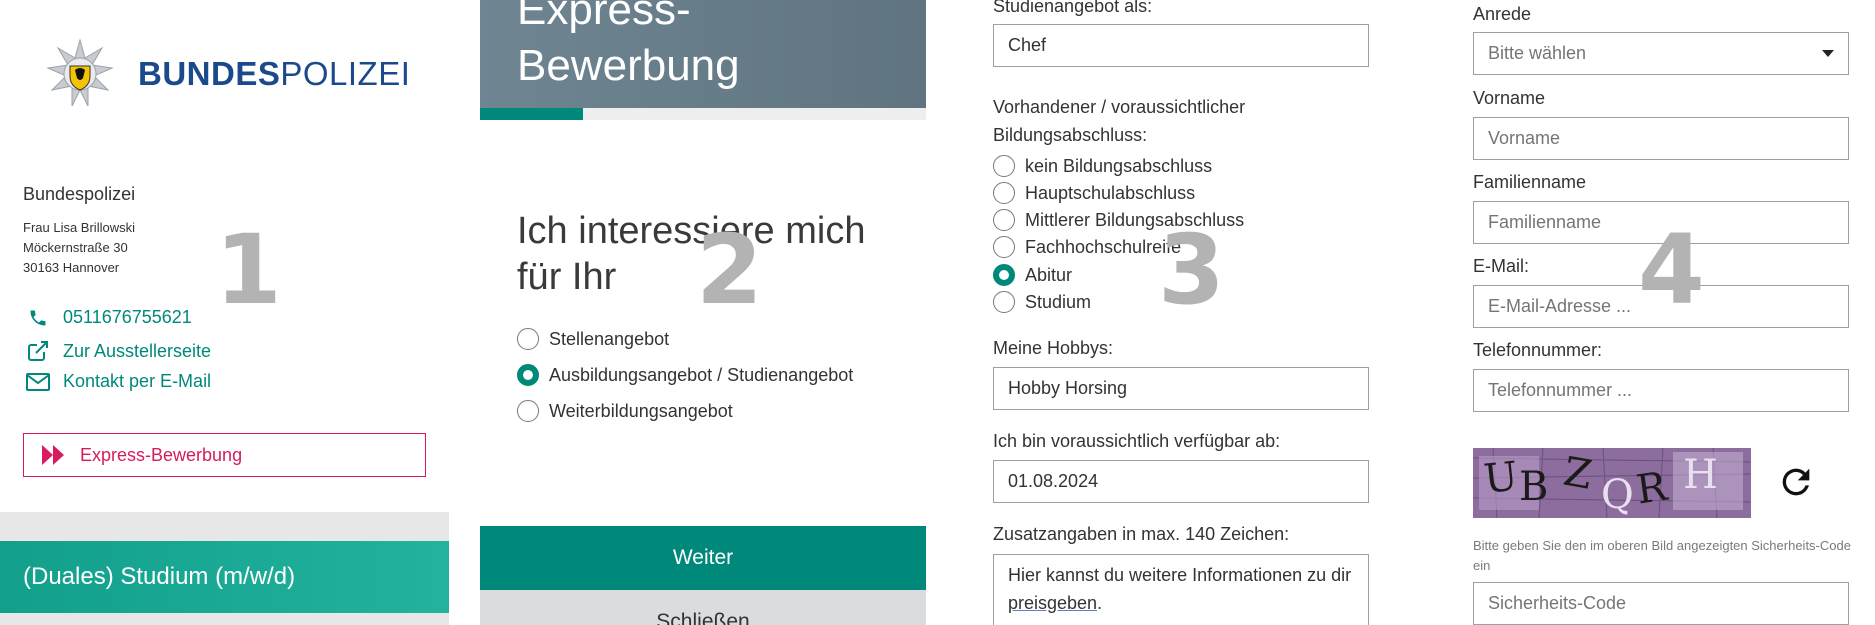 The image size is (1875, 625). Describe the element at coordinates (641, 410) in the screenshot. I see `option-label: Weiterbildungsangebot` at that location.